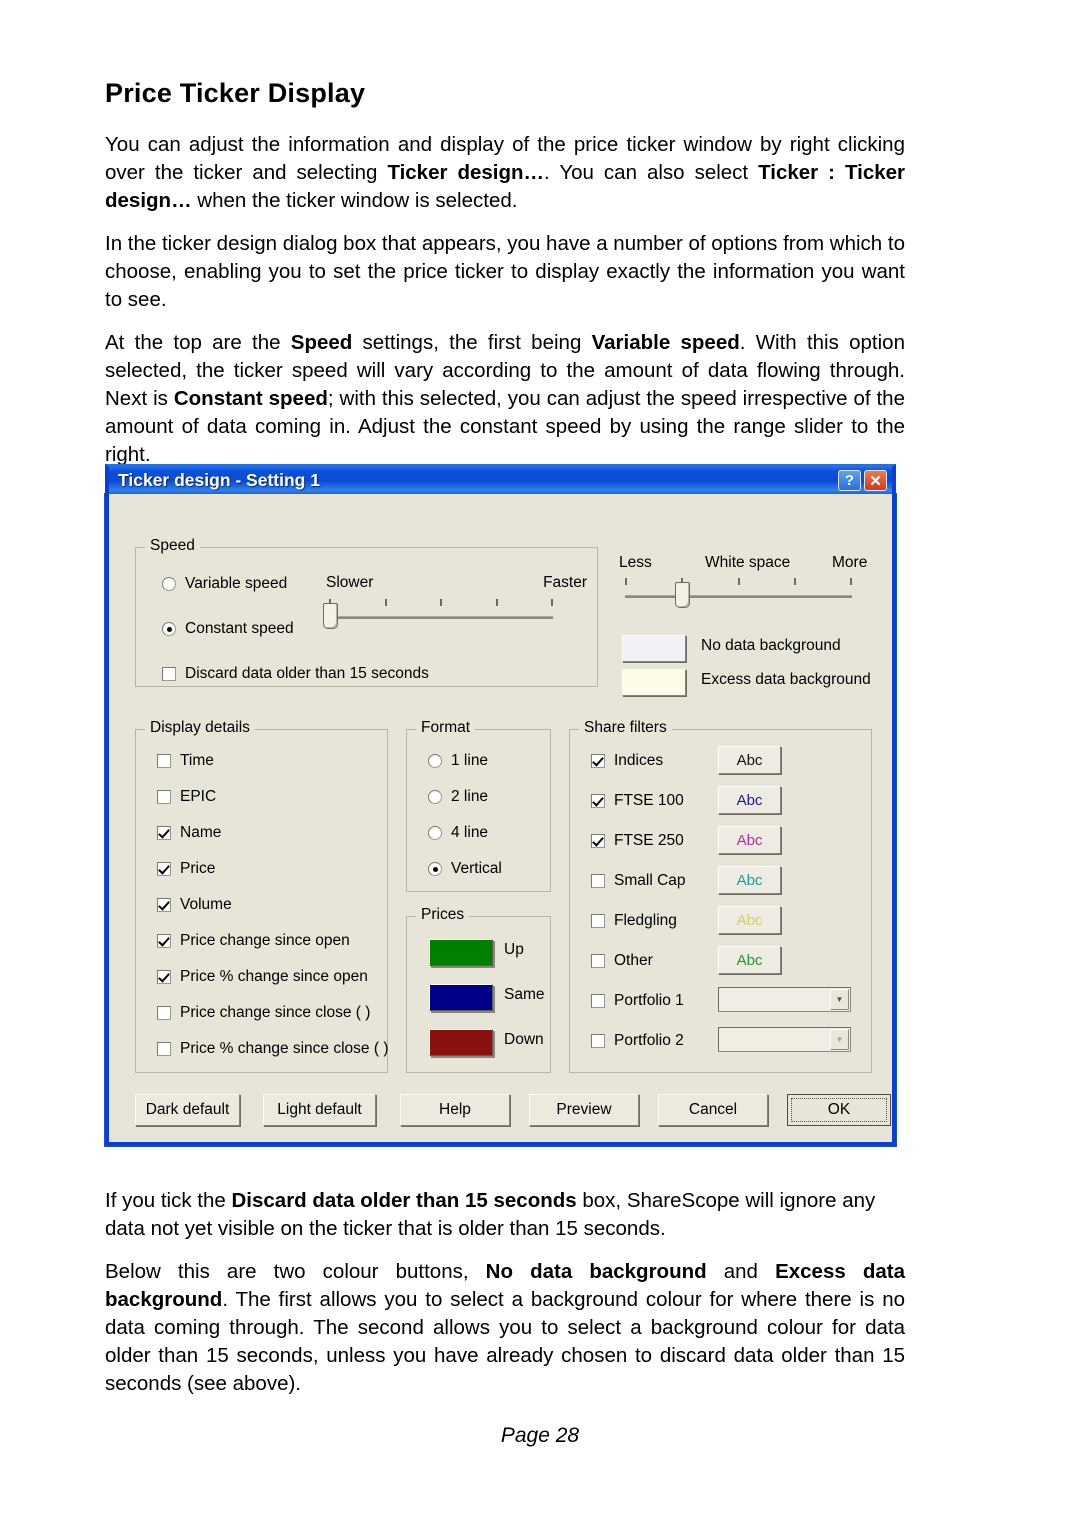 Image resolution: width=1080 pixels, height=1532 pixels. I want to click on whitespace-slider-ticks, so click(738, 582).